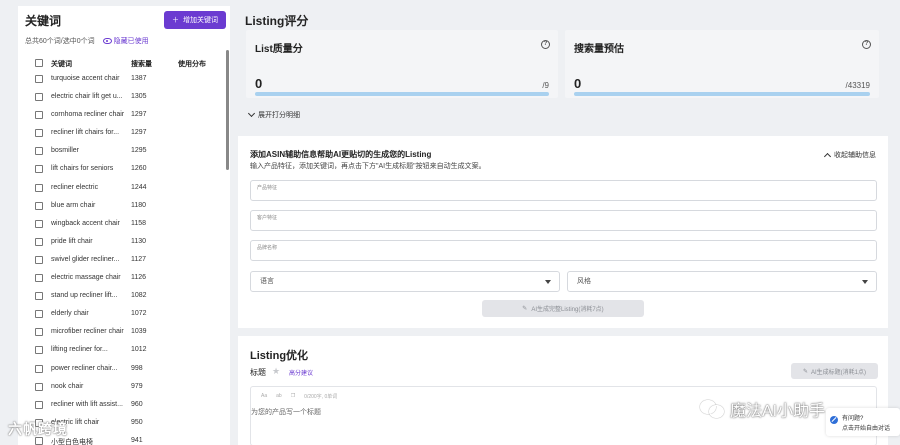 Image resolution: width=900 pixels, height=445 pixels. Describe the element at coordinates (139, 151) in the screenshot. I see `keyword-volume: 1295` at that location.